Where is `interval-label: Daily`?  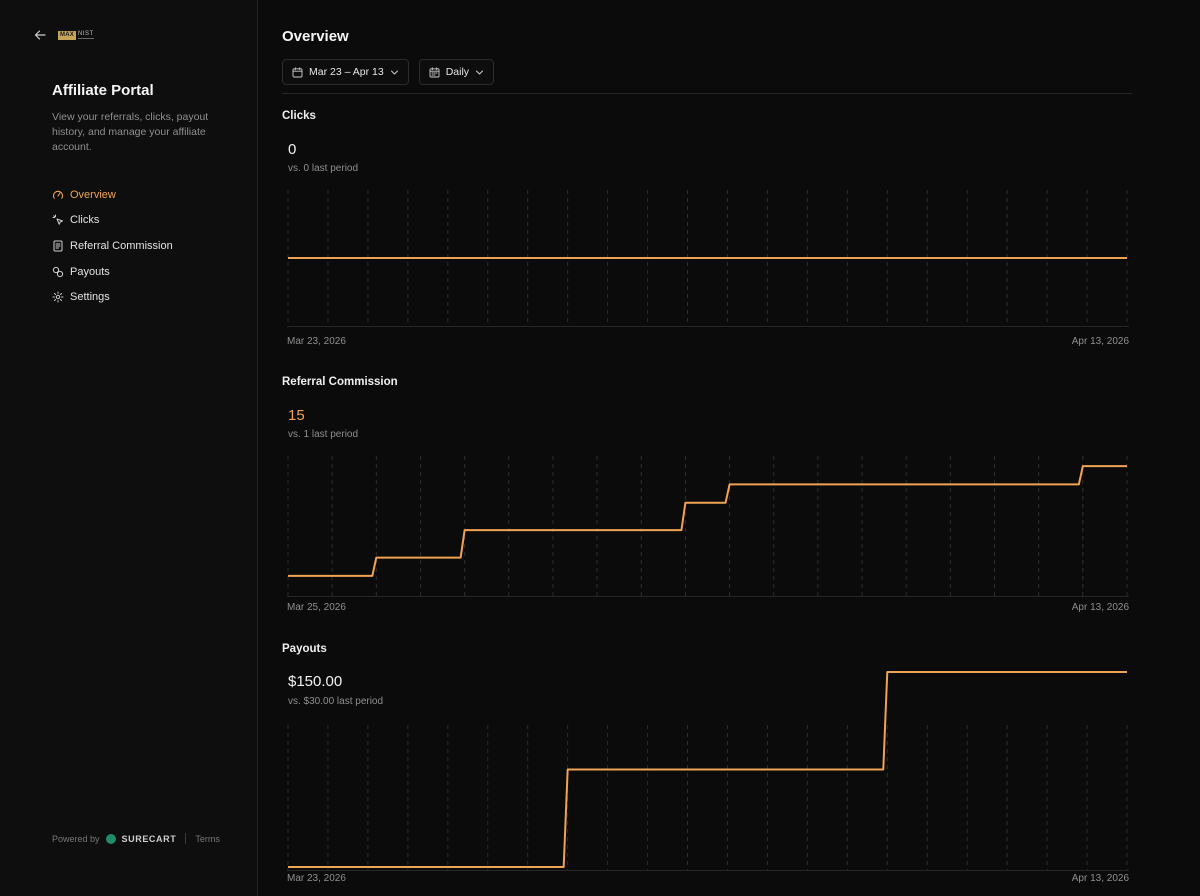
interval-label: Daily is located at coordinates (457, 72).